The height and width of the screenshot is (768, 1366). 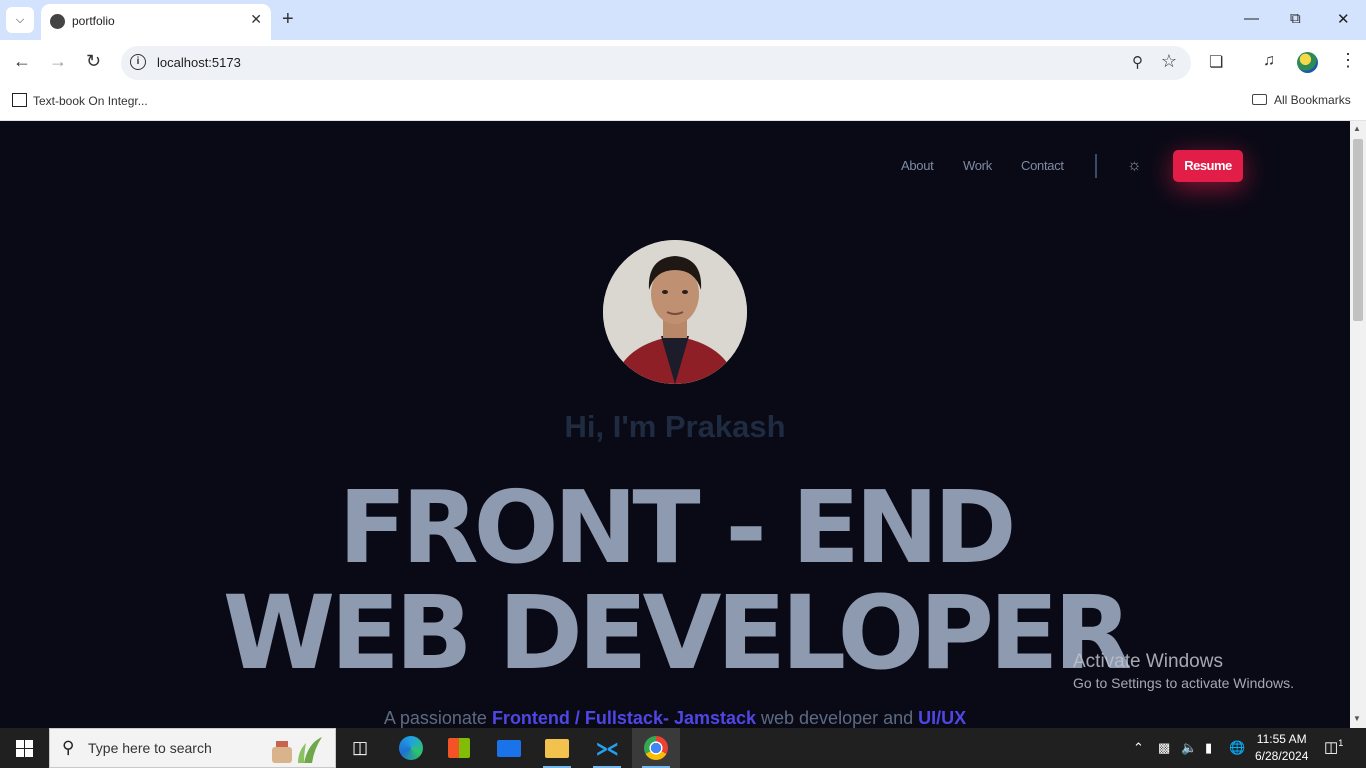 I want to click on system-clock: 11:55 AM 6/28/2024, so click(x=1281, y=748).